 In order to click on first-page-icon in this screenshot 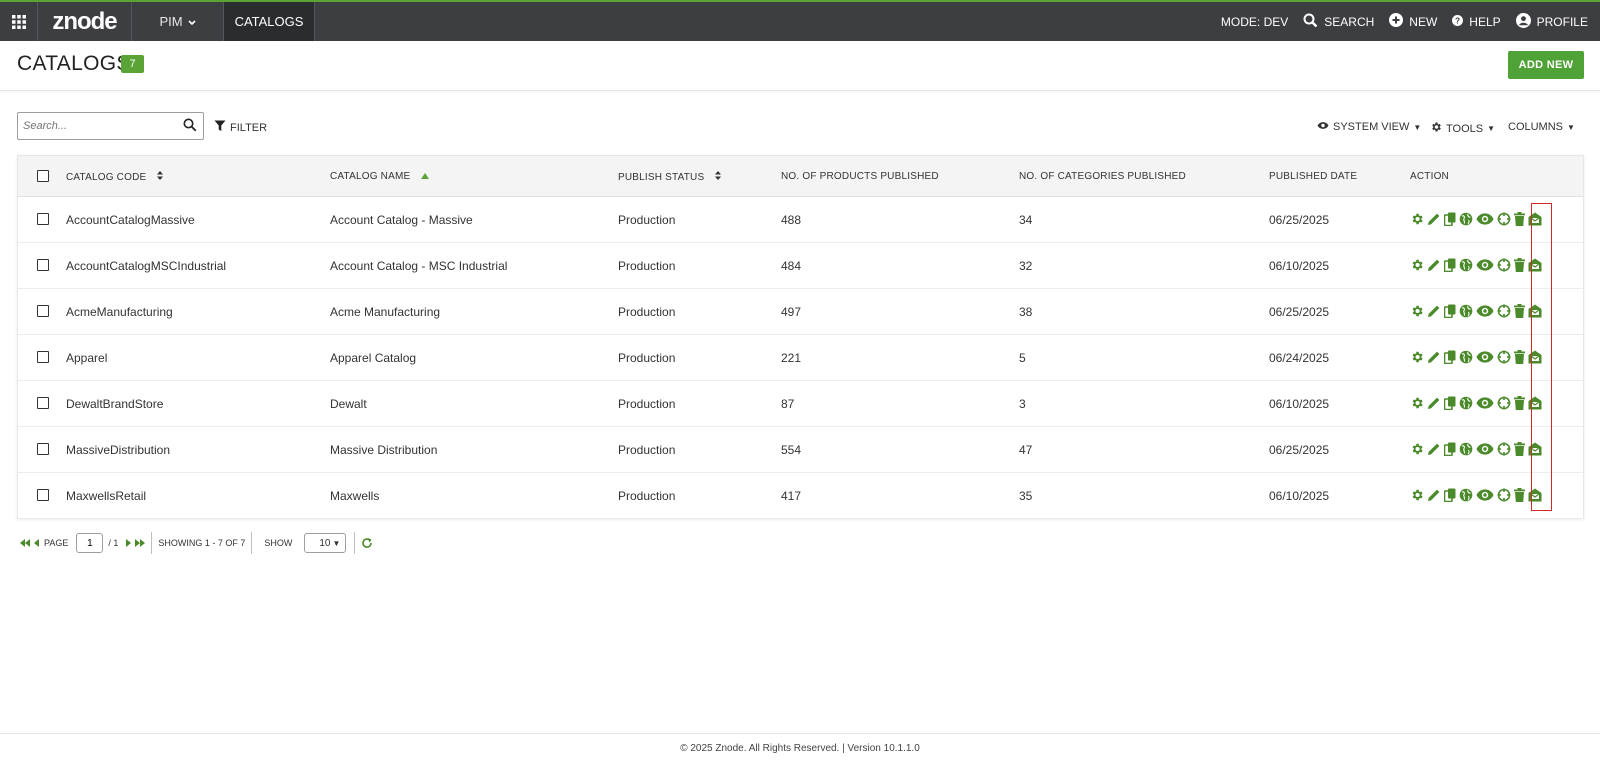, I will do `click(25, 543)`.